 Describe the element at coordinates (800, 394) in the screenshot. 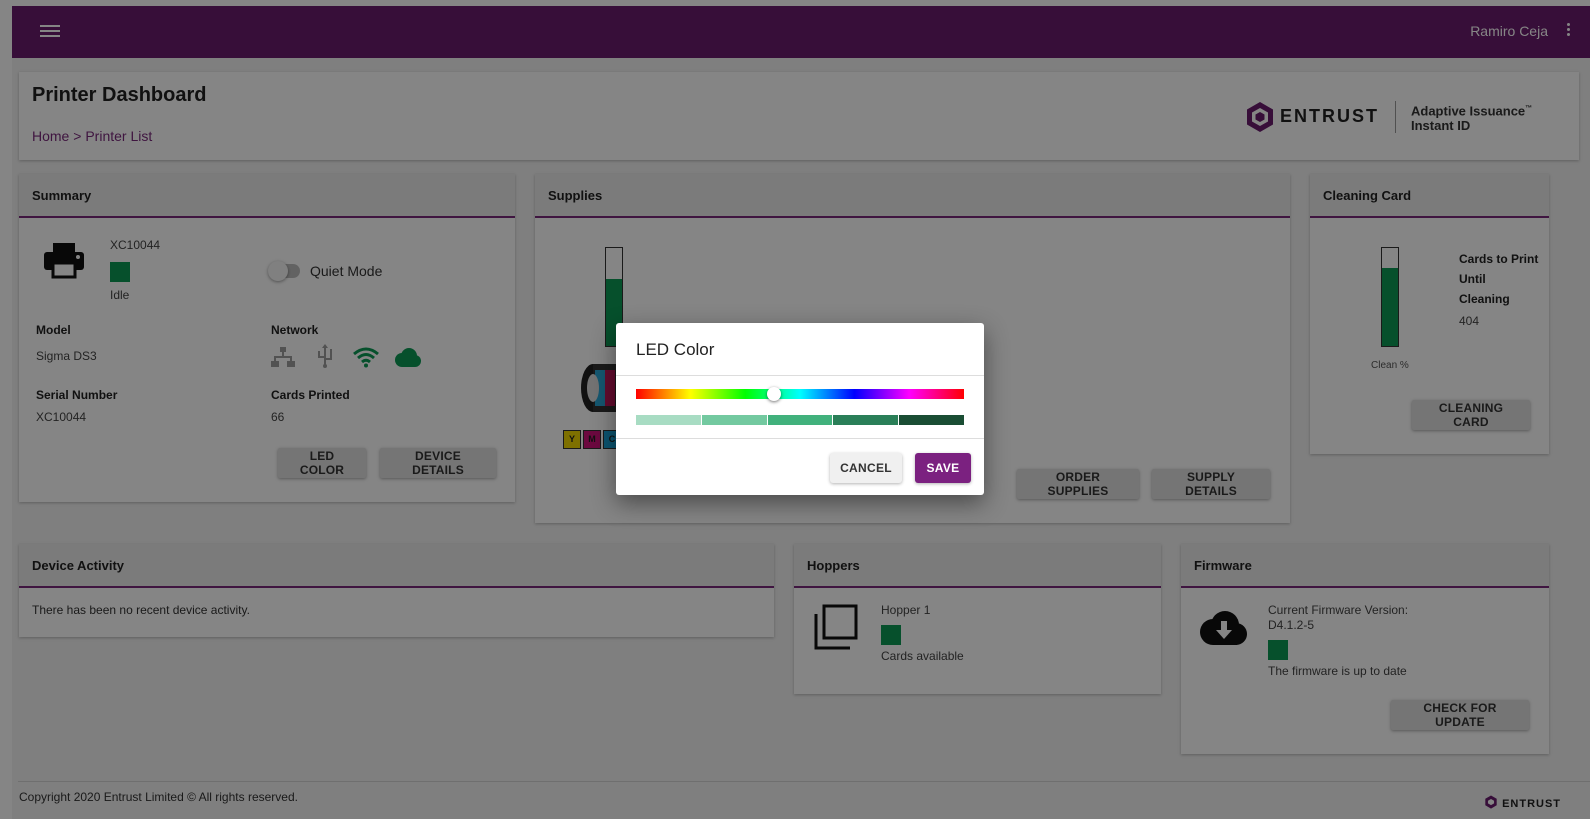

I see `hue-slider` at that location.